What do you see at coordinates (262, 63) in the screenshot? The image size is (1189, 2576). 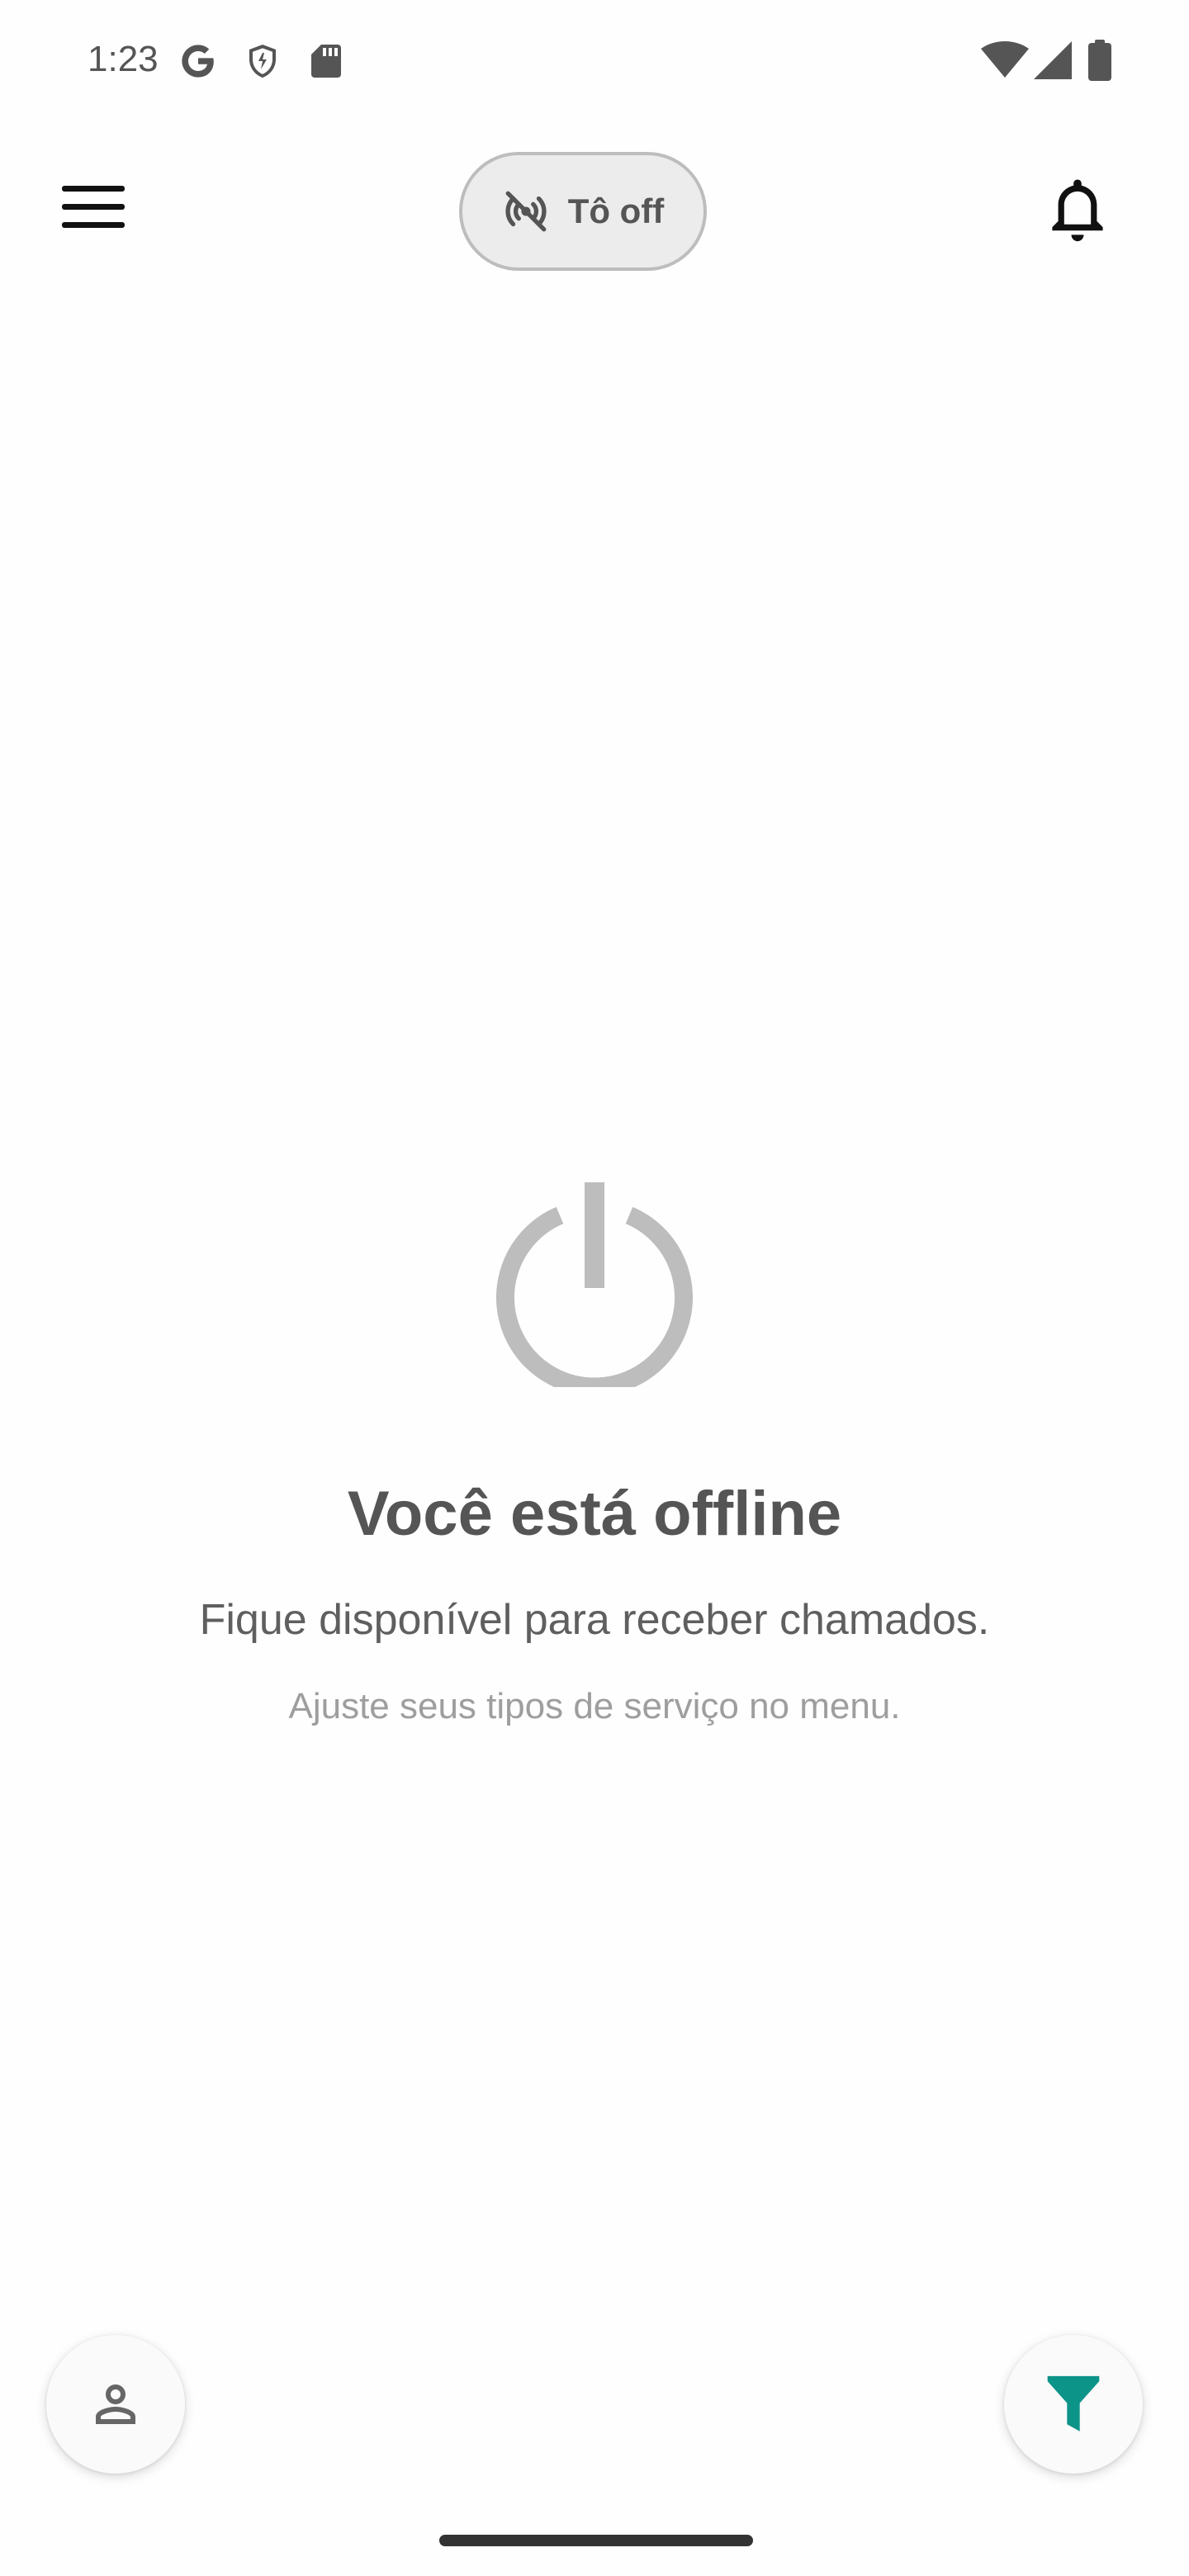 I see `shield-icon` at bounding box center [262, 63].